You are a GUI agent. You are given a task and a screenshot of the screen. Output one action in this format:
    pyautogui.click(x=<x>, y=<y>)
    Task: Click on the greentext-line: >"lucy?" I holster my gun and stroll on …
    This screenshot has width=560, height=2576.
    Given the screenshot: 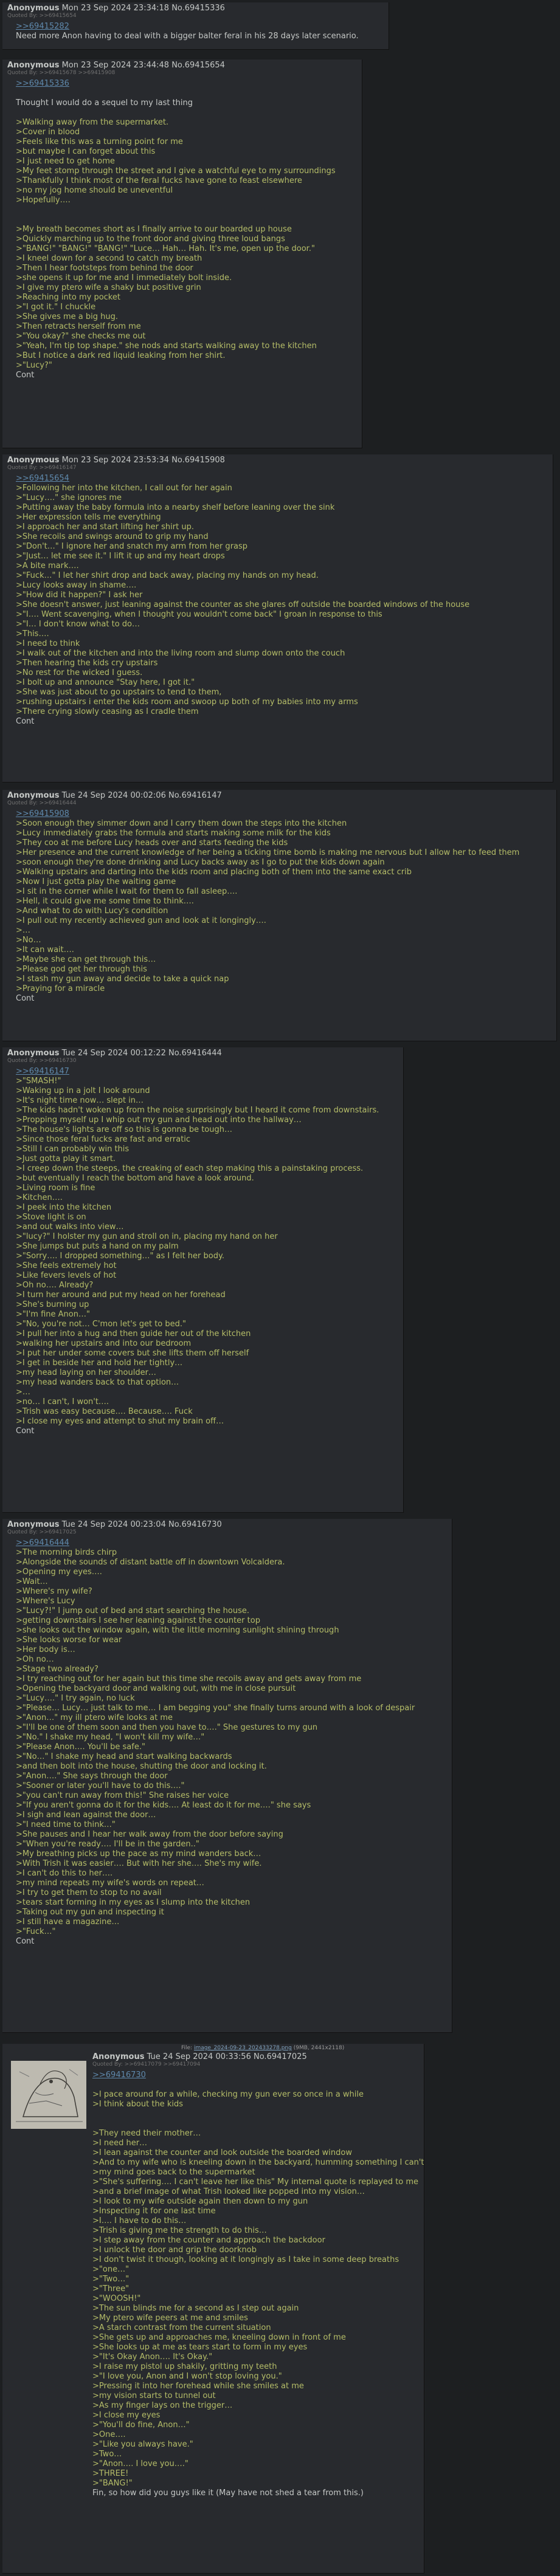 What is the action you would take?
    pyautogui.click(x=147, y=1236)
    